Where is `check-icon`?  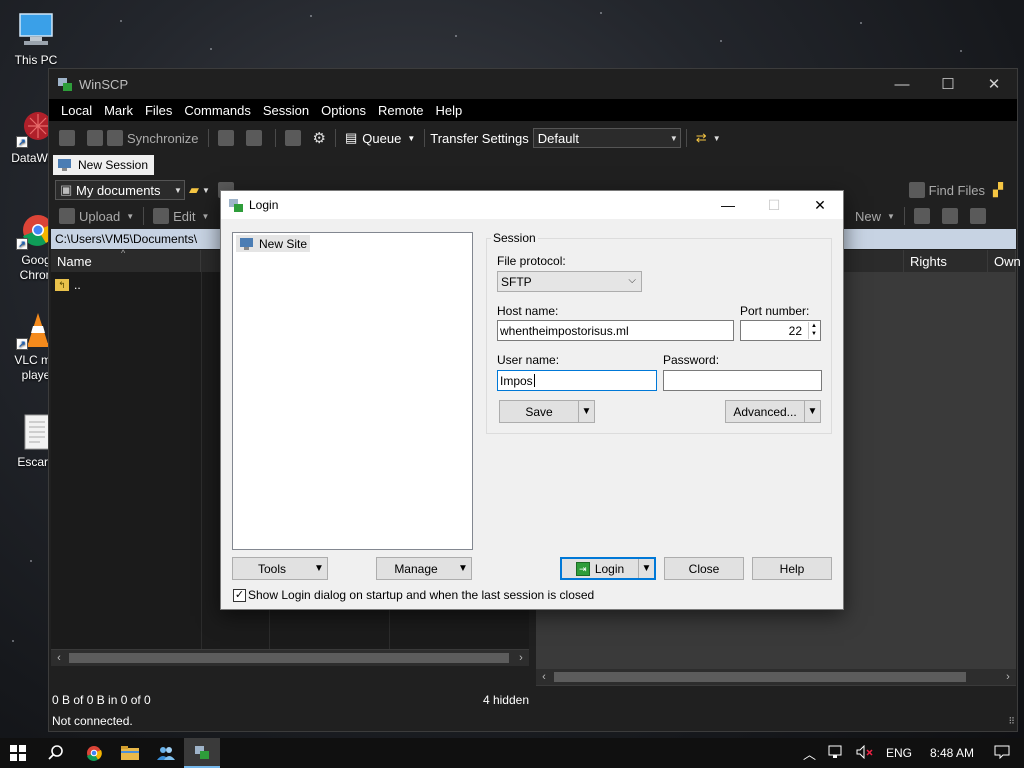
check-icon is located at coordinates (977, 216).